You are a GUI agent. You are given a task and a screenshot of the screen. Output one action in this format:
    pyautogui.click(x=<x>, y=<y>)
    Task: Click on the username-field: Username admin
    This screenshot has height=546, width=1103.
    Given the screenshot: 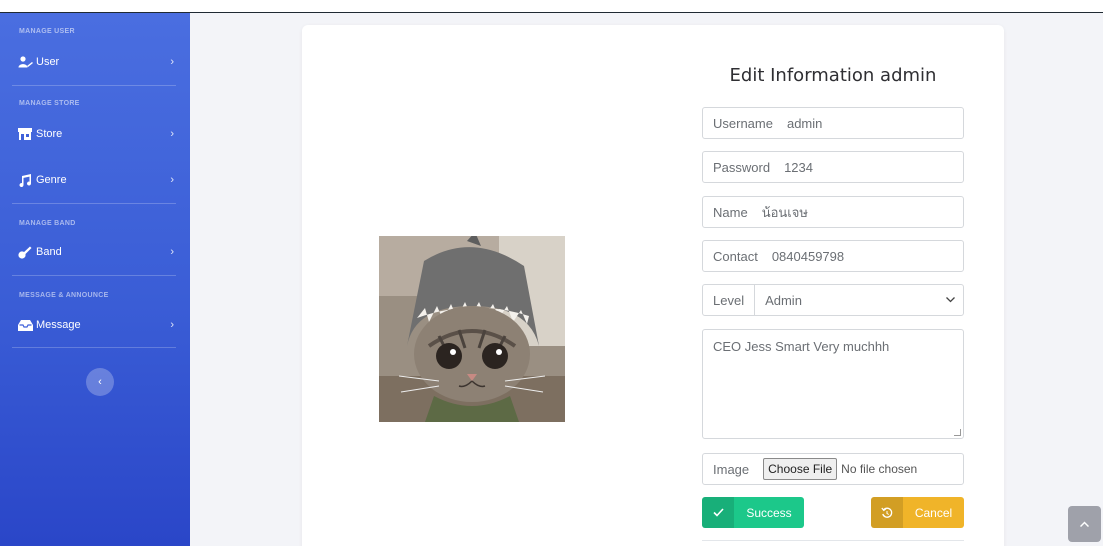 What is the action you would take?
    pyautogui.click(x=833, y=123)
    